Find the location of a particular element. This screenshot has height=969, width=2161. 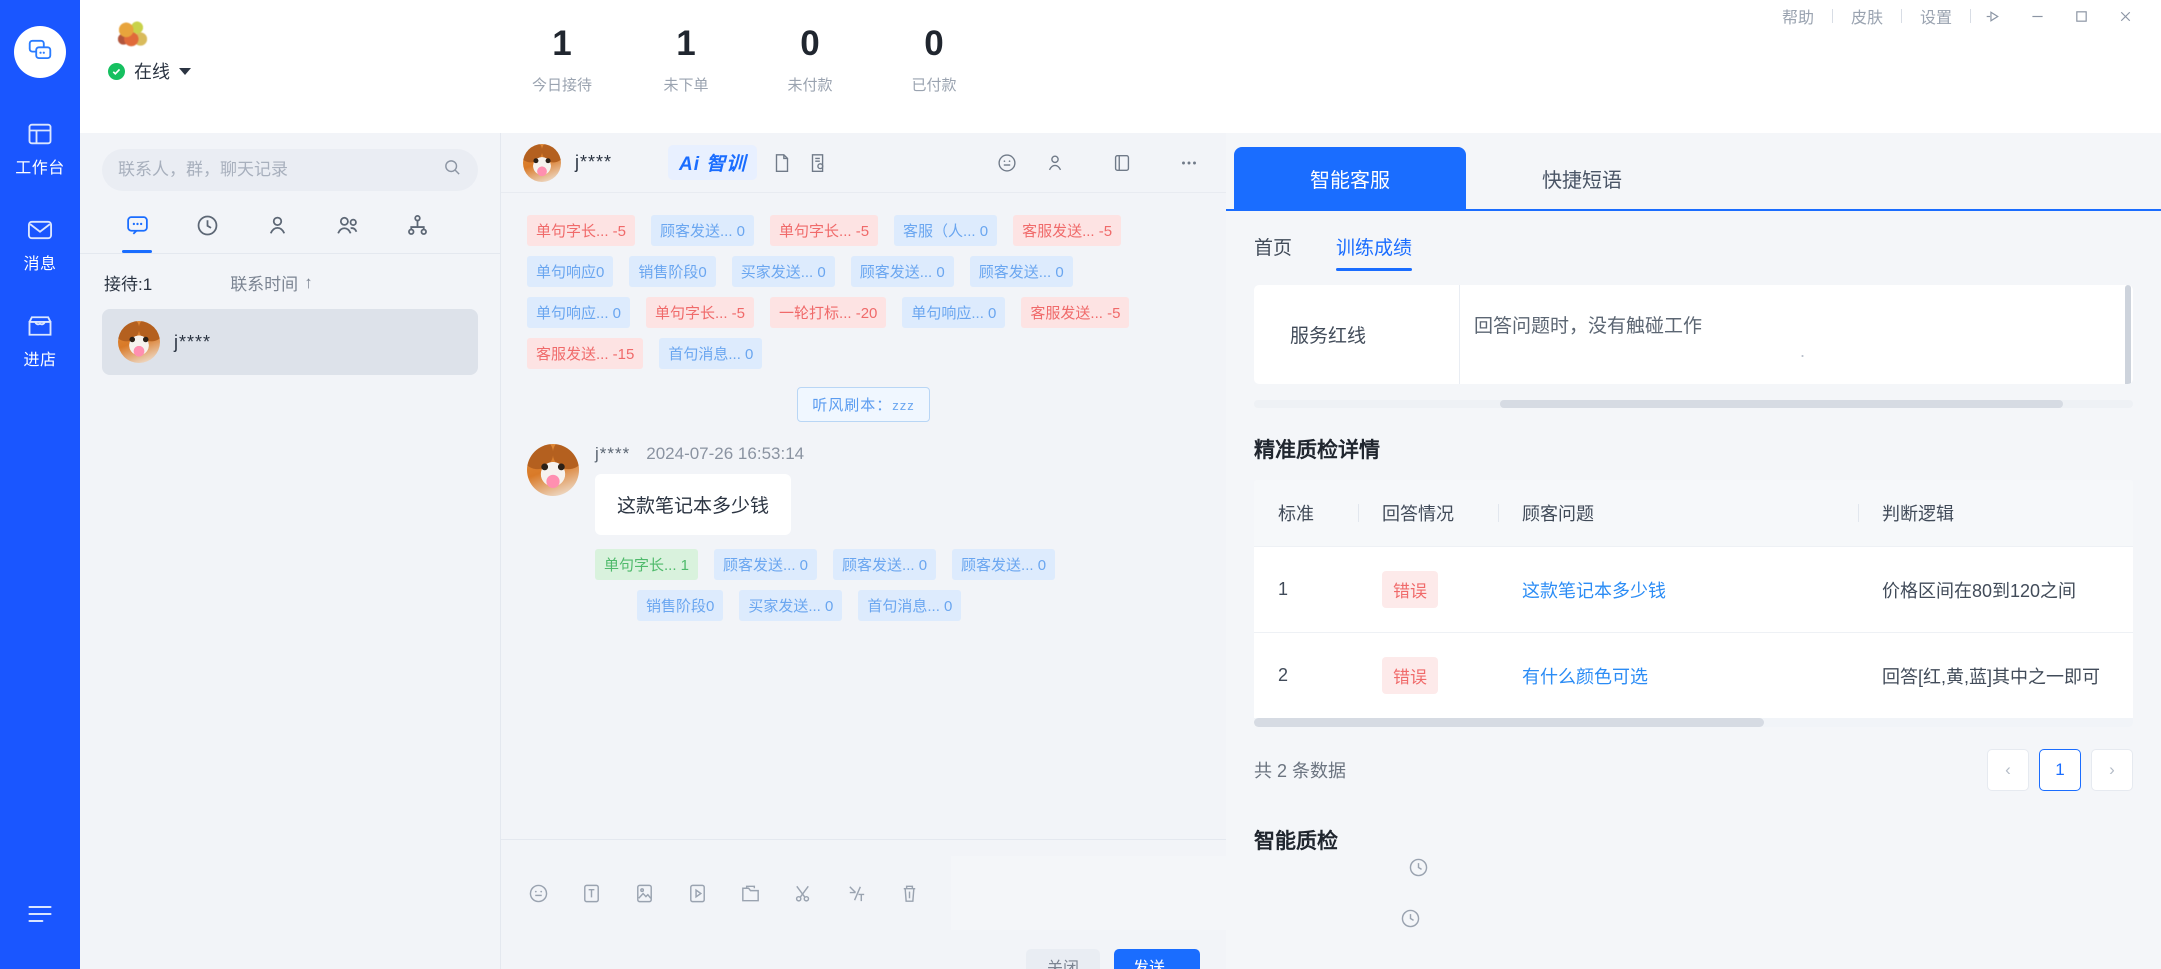

search-box is located at coordinates (290, 170).